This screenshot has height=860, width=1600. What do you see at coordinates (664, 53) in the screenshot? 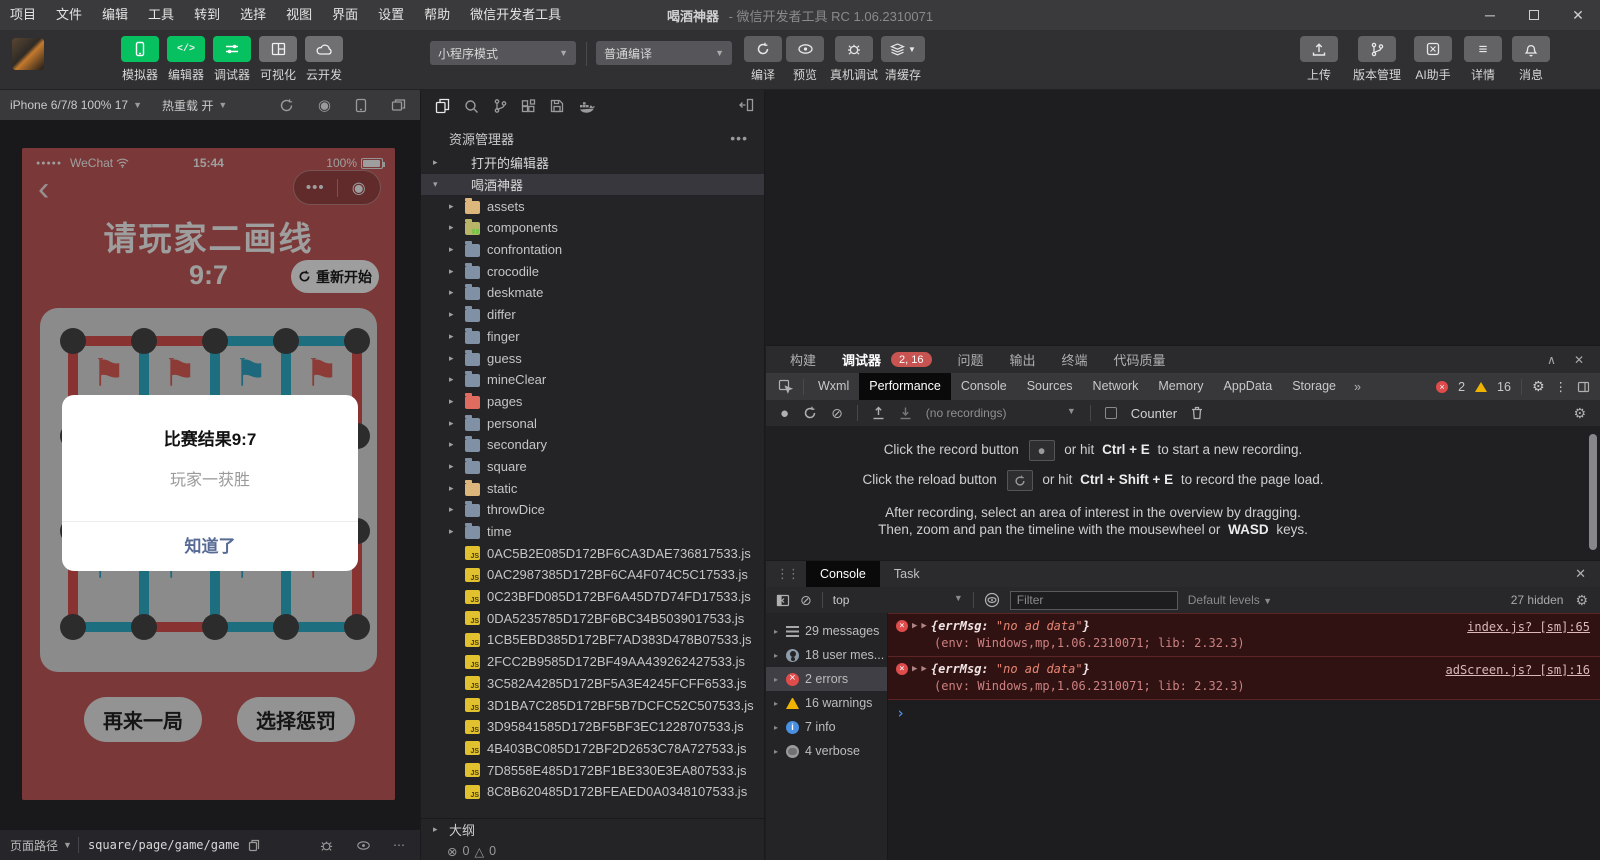
I see `compile-mode-select: 普通编译 ▼` at bounding box center [664, 53].